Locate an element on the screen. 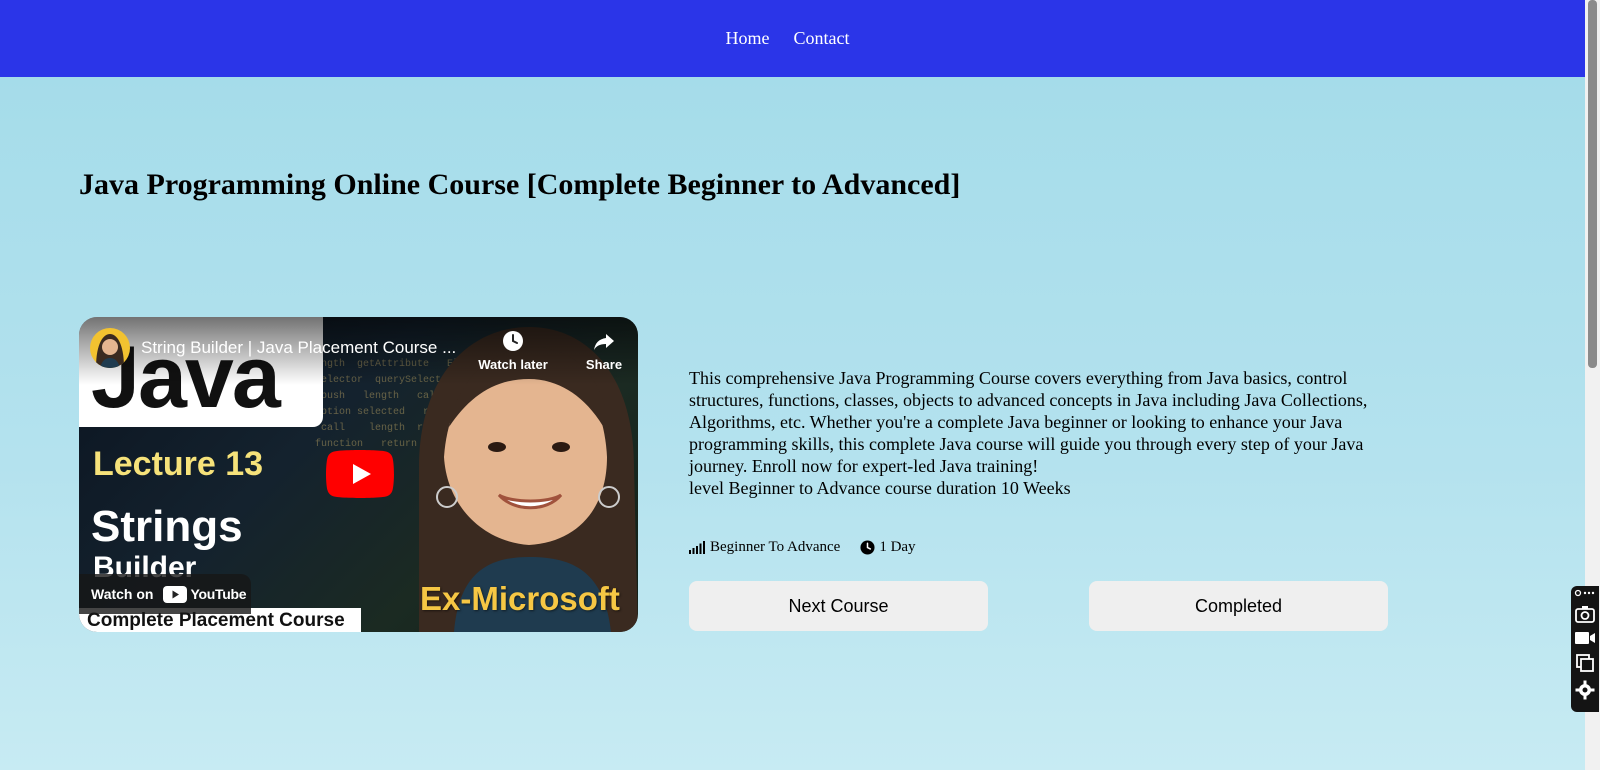 The height and width of the screenshot is (770, 1600). thumbnail-strings-text: Strings is located at coordinates (167, 526).